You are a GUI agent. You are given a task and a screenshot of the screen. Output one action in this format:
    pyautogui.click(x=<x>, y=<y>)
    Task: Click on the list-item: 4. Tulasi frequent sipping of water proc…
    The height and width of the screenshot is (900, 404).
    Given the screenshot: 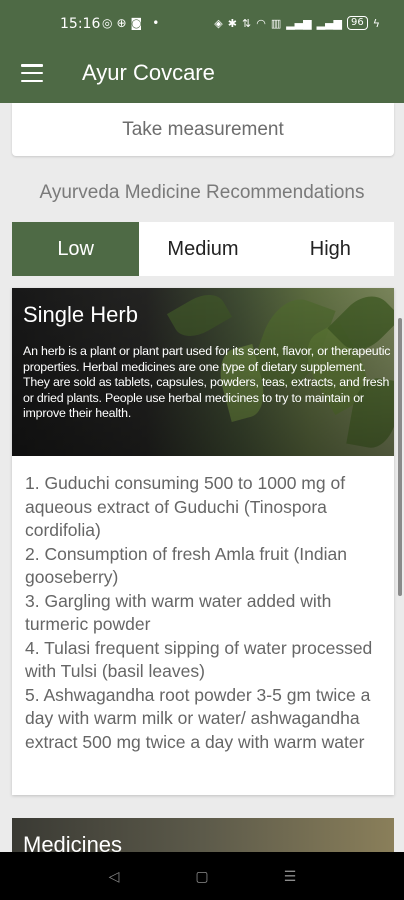 What is the action you would take?
    pyautogui.click(x=199, y=659)
    